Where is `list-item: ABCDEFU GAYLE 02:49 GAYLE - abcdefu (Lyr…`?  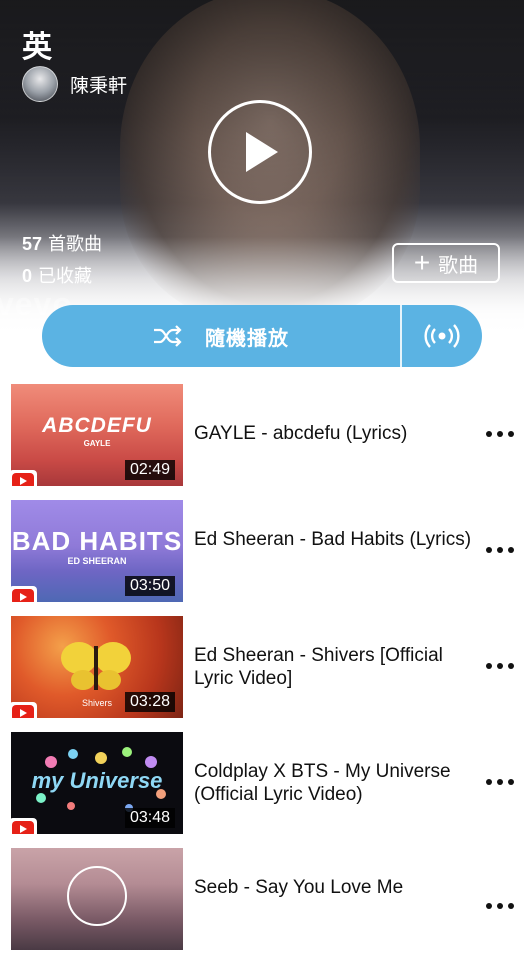 list-item: ABCDEFU GAYLE 02:49 GAYLE - abcdefu (Lyr… is located at coordinates (262, 442).